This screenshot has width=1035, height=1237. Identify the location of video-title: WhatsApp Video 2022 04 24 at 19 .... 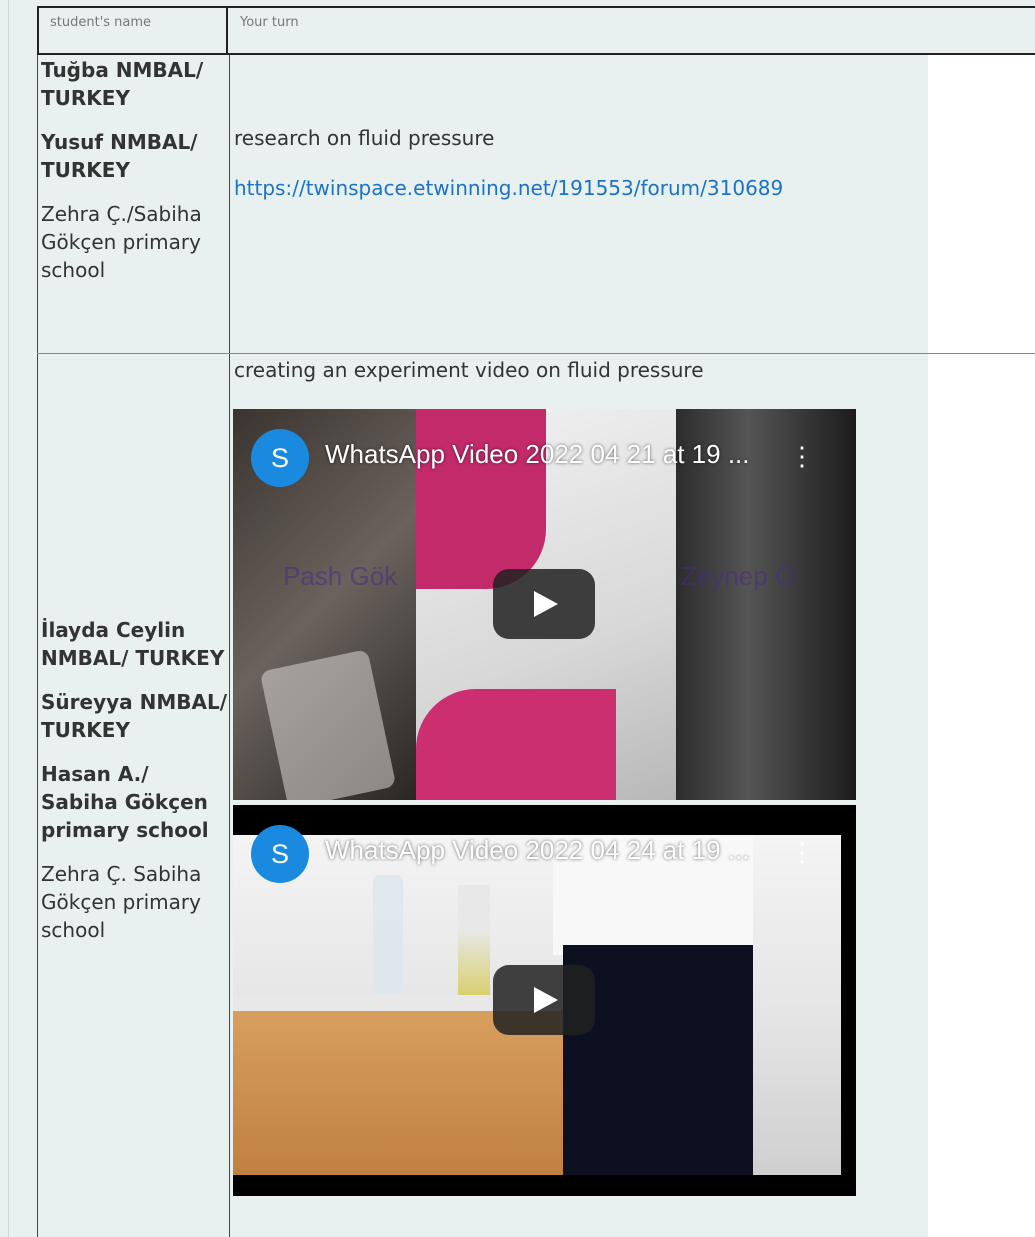
(537, 850).